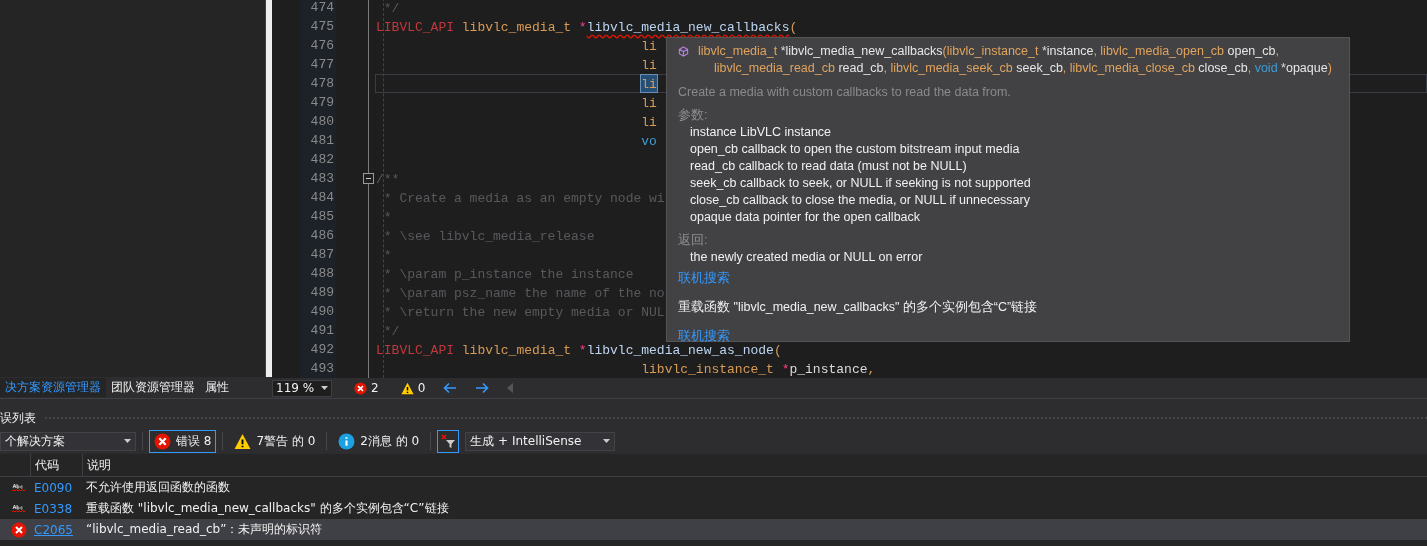 This screenshot has width=1427, height=546. What do you see at coordinates (322, 350) in the screenshot?
I see `line-number: 492` at bounding box center [322, 350].